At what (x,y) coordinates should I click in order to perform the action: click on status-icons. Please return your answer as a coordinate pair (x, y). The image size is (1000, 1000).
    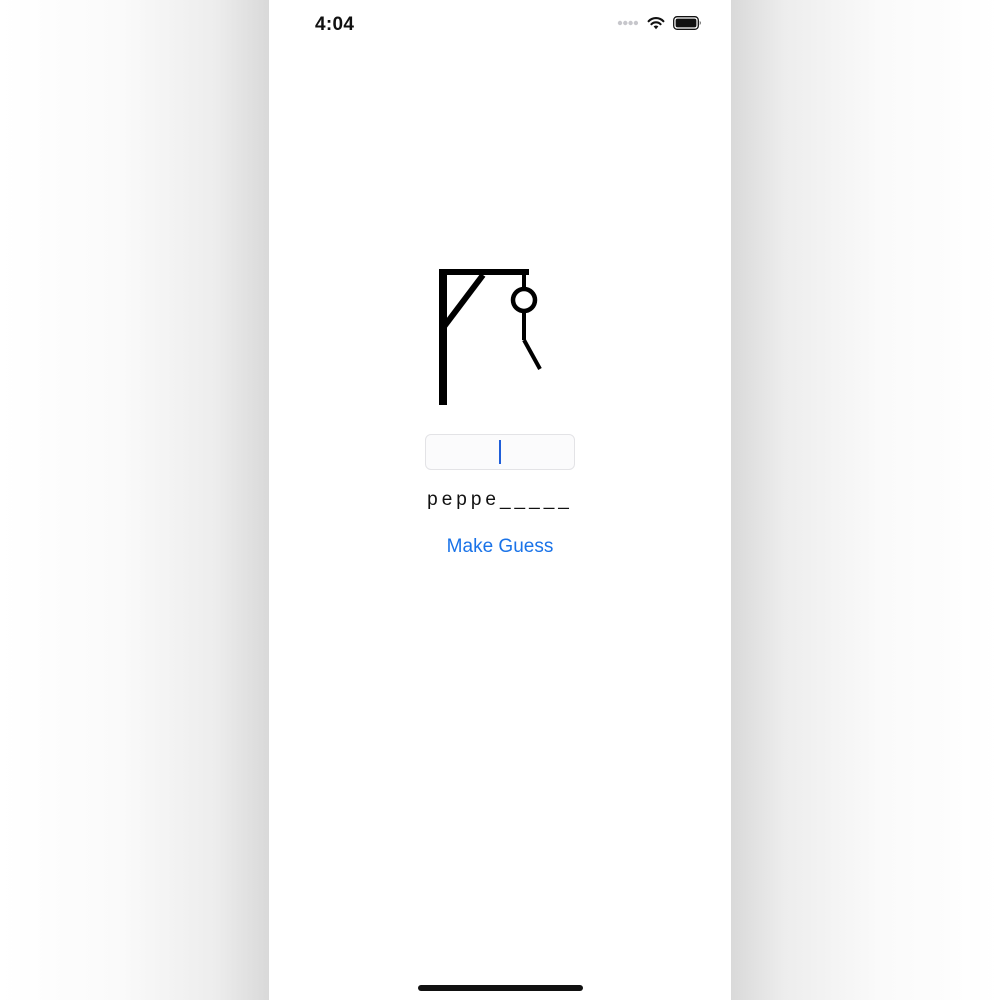
    Looking at the image, I should click on (659, 23).